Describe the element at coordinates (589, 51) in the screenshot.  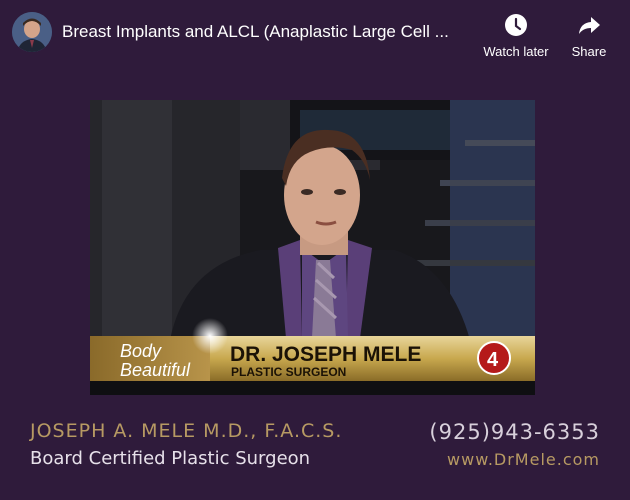
I see `share-label: Share` at that location.